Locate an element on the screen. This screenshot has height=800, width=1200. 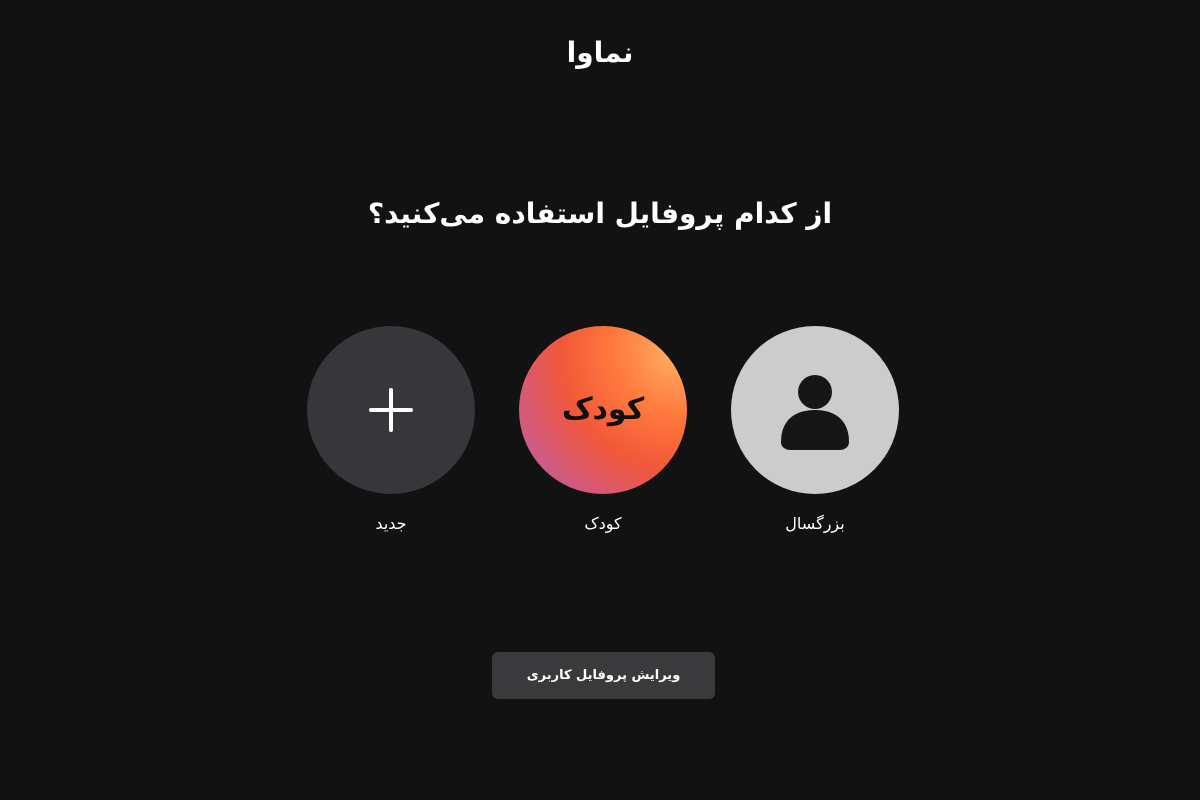
avatar-kid: کودک is located at coordinates (603, 410).